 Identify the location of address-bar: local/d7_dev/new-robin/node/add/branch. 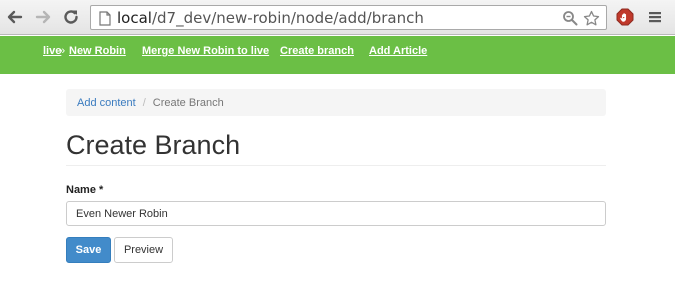
(348, 17).